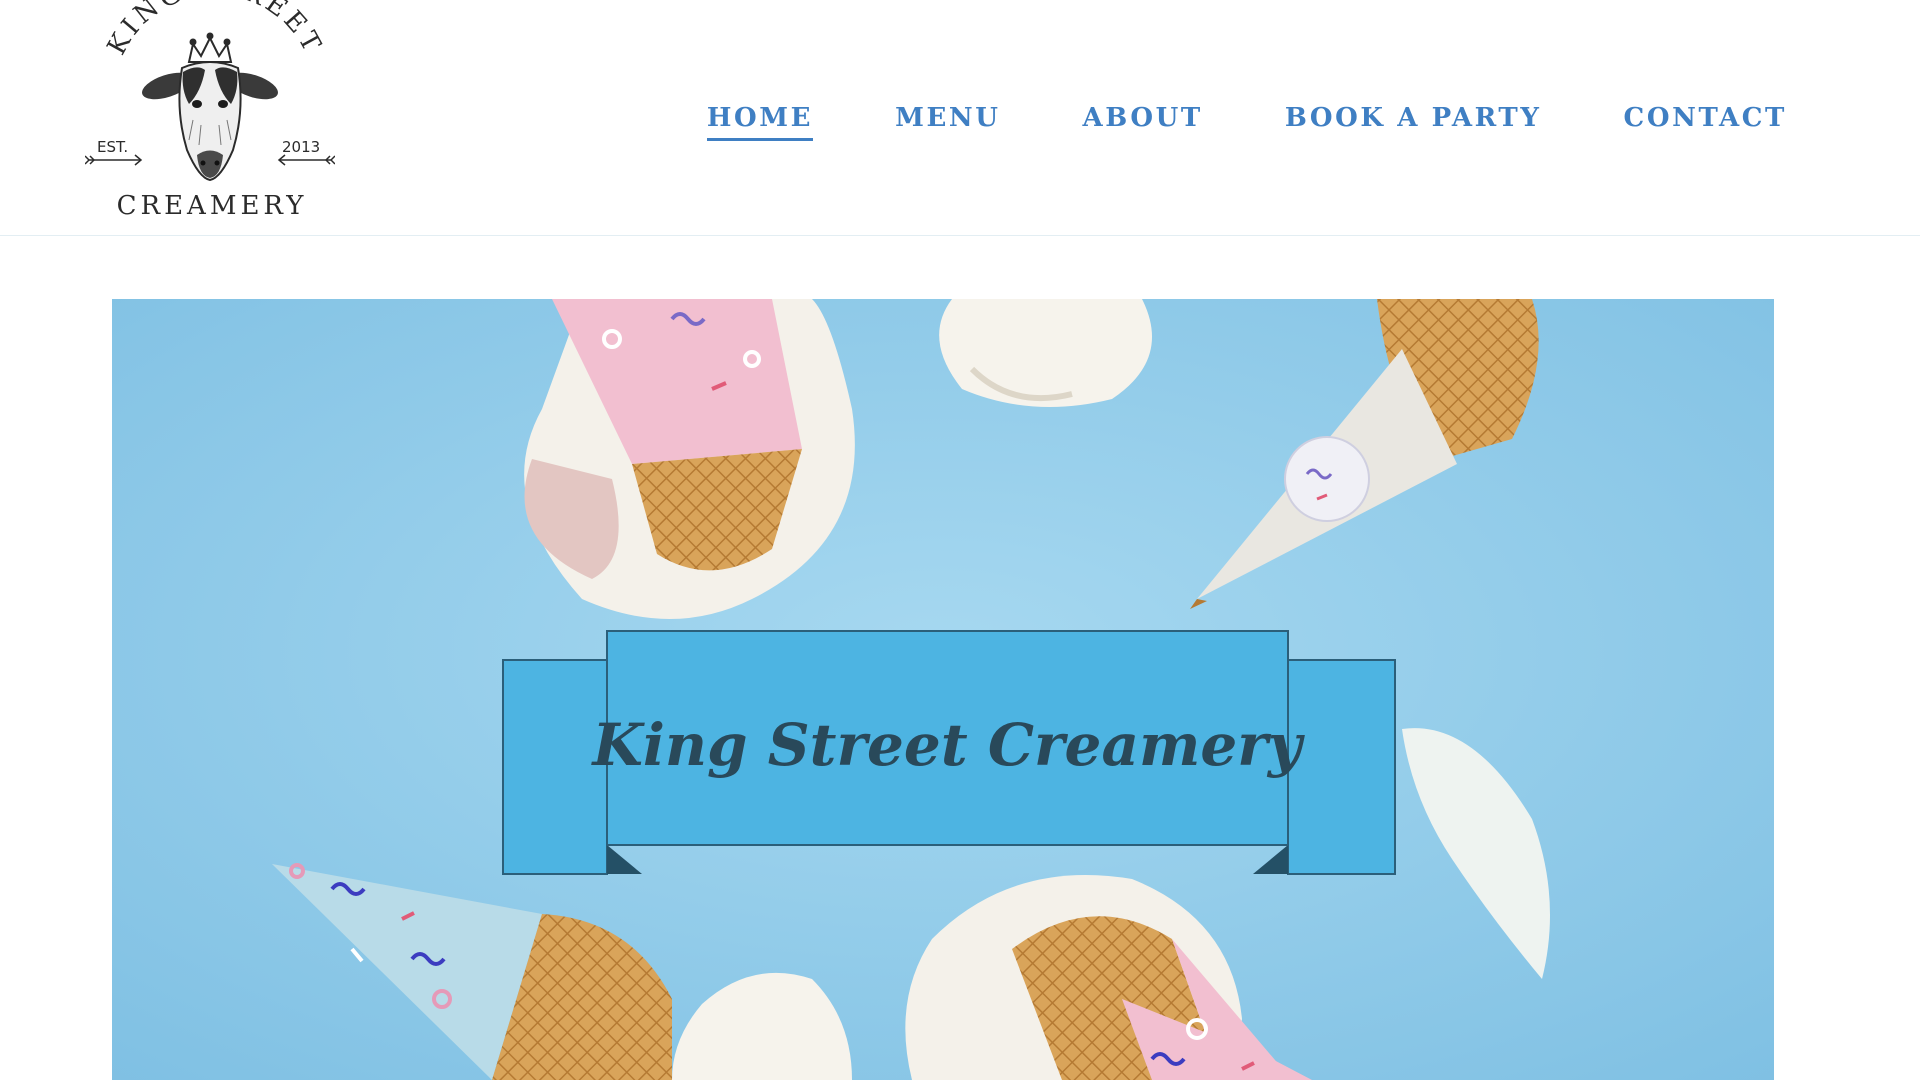 This screenshot has width=1920, height=1080. I want to click on melted-scoop-top, so click(1045, 353).